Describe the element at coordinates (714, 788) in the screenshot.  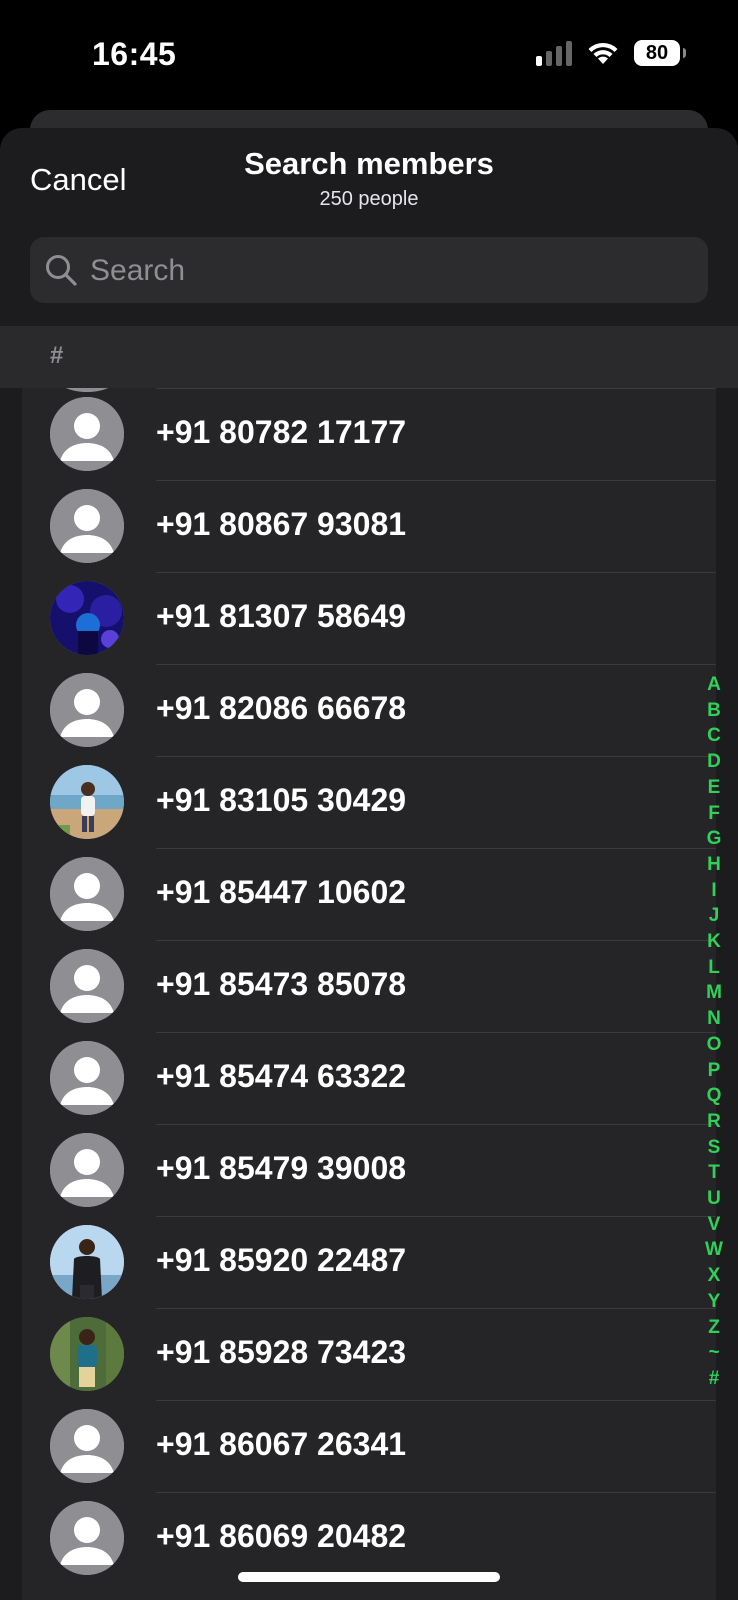
I see `index-letter: E` at that location.